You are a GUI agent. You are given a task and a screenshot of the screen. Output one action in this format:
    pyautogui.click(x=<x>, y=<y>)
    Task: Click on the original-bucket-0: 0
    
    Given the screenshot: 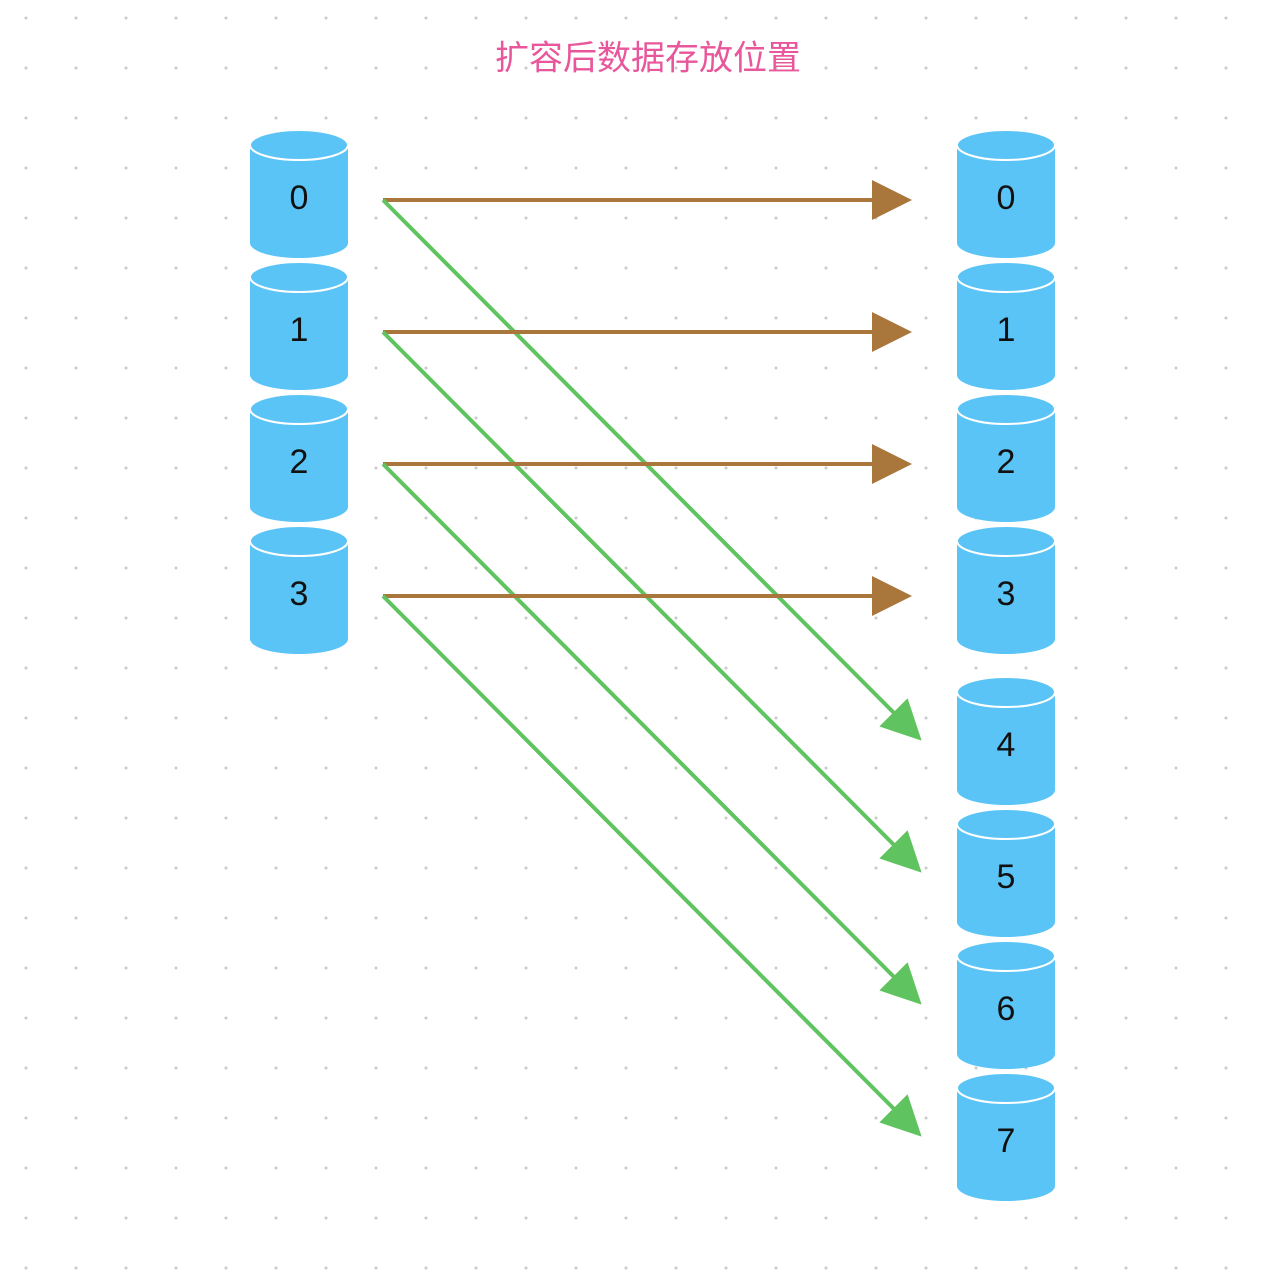 What is the action you would take?
    pyautogui.click(x=299, y=193)
    